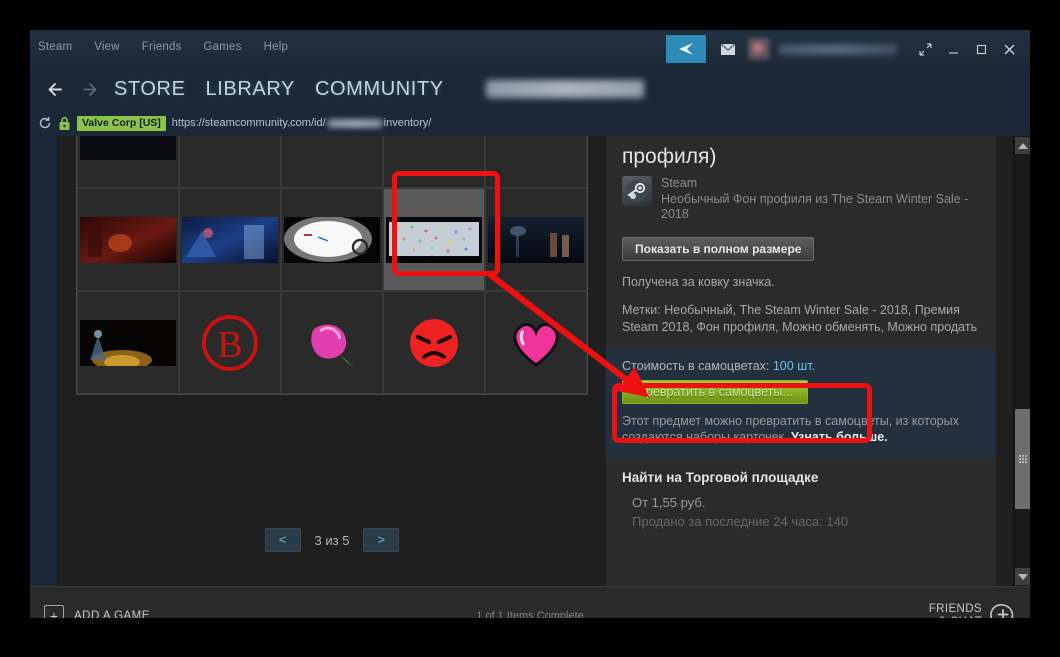 The height and width of the screenshot is (657, 1060). What do you see at coordinates (669, 502) in the screenshot?
I see `market-starting-price: От 1,55 руб.` at bounding box center [669, 502].